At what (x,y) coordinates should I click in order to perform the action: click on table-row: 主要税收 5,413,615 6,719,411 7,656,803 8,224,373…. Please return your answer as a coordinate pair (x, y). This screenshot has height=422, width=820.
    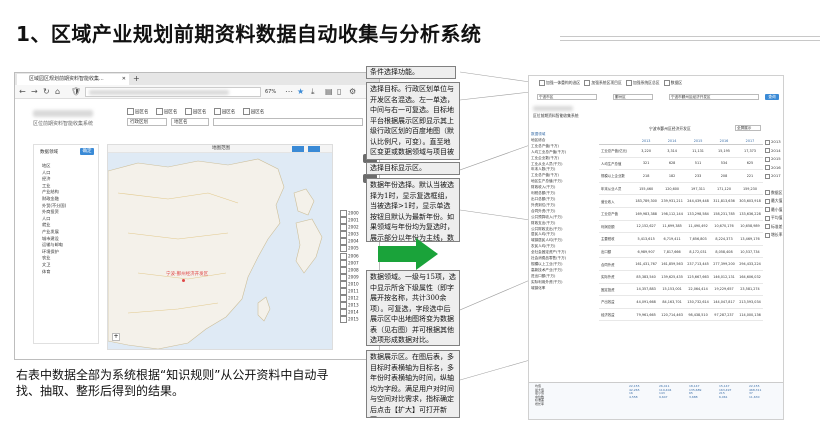
    Looking at the image, I should click on (681, 239).